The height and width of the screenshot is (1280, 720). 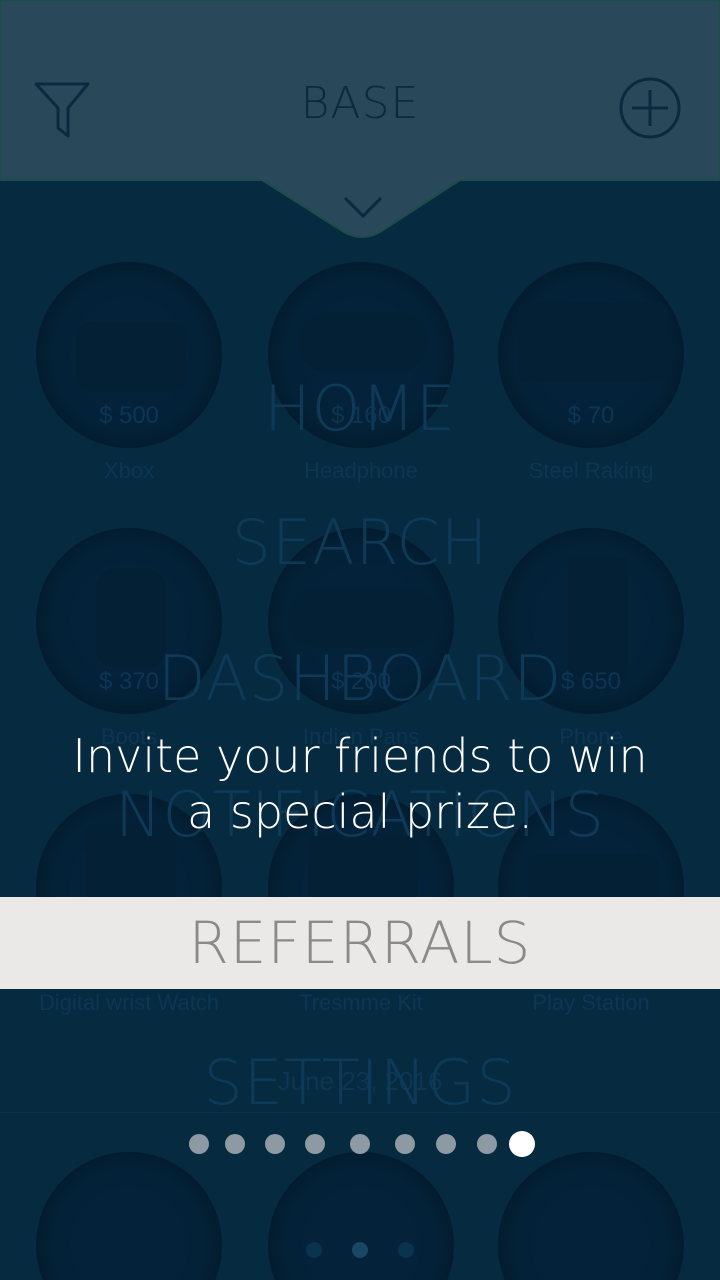 I want to click on menu-item-dashboard: DASHBOARD, so click(x=360, y=678).